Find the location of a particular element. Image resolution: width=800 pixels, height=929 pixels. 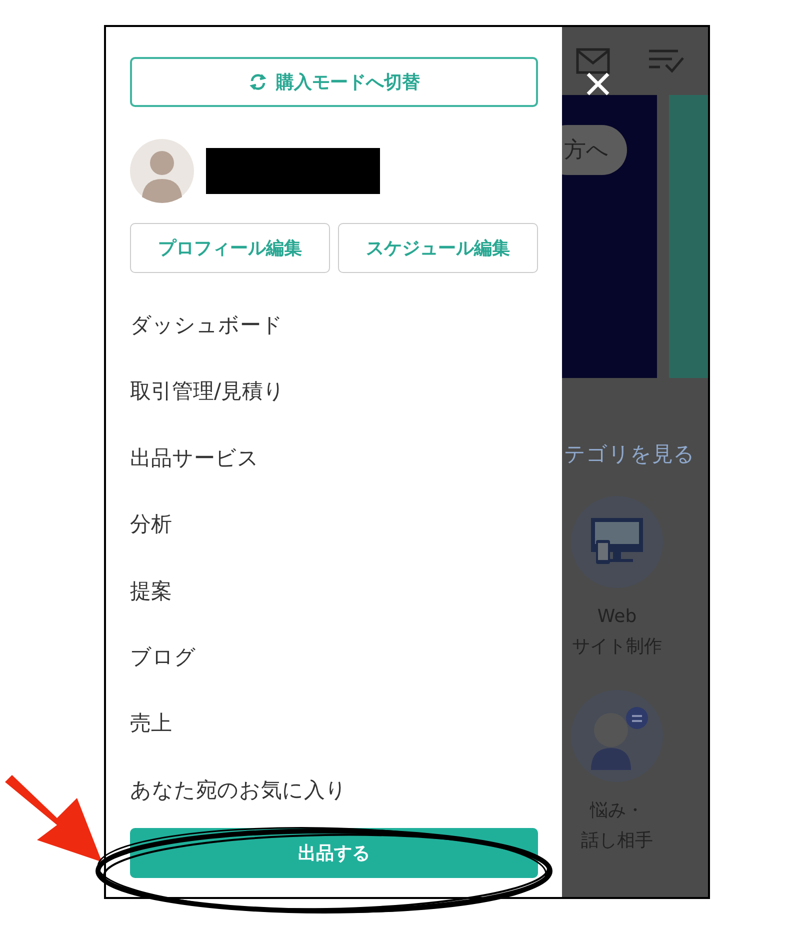

menu-item: 分析 is located at coordinates (151, 524).